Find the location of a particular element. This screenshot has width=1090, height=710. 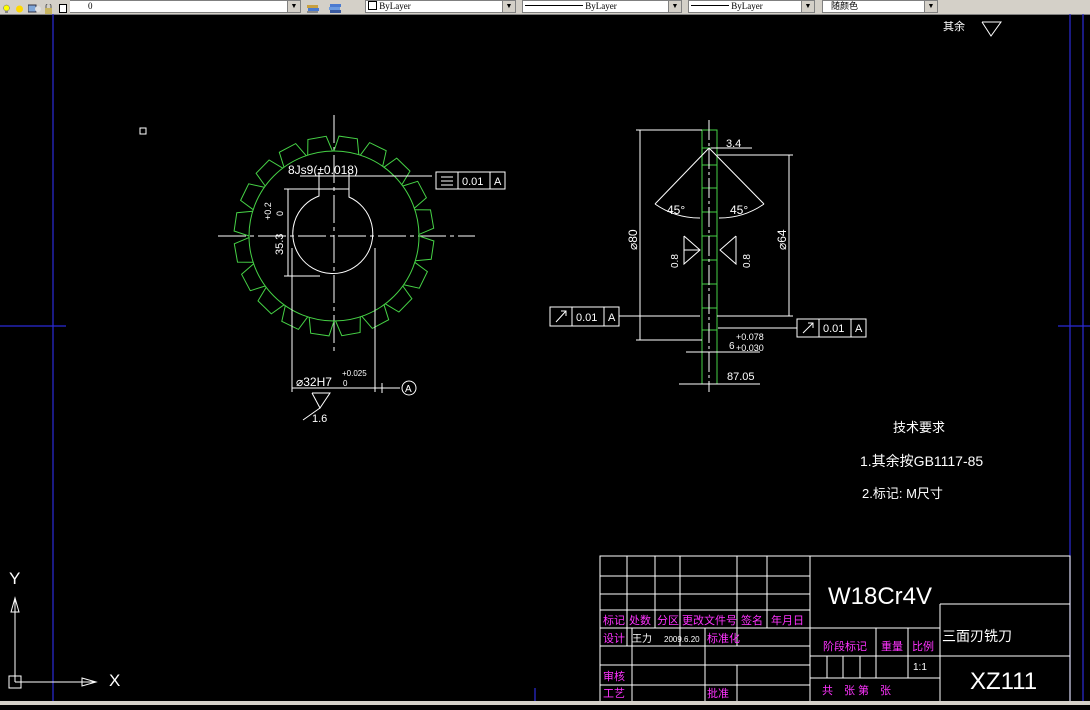

runout-right-datum: A is located at coordinates (859, 329).